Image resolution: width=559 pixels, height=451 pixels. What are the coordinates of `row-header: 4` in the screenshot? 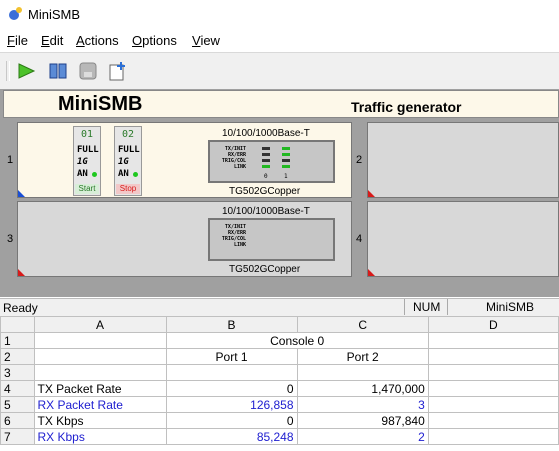 It's located at (17, 388).